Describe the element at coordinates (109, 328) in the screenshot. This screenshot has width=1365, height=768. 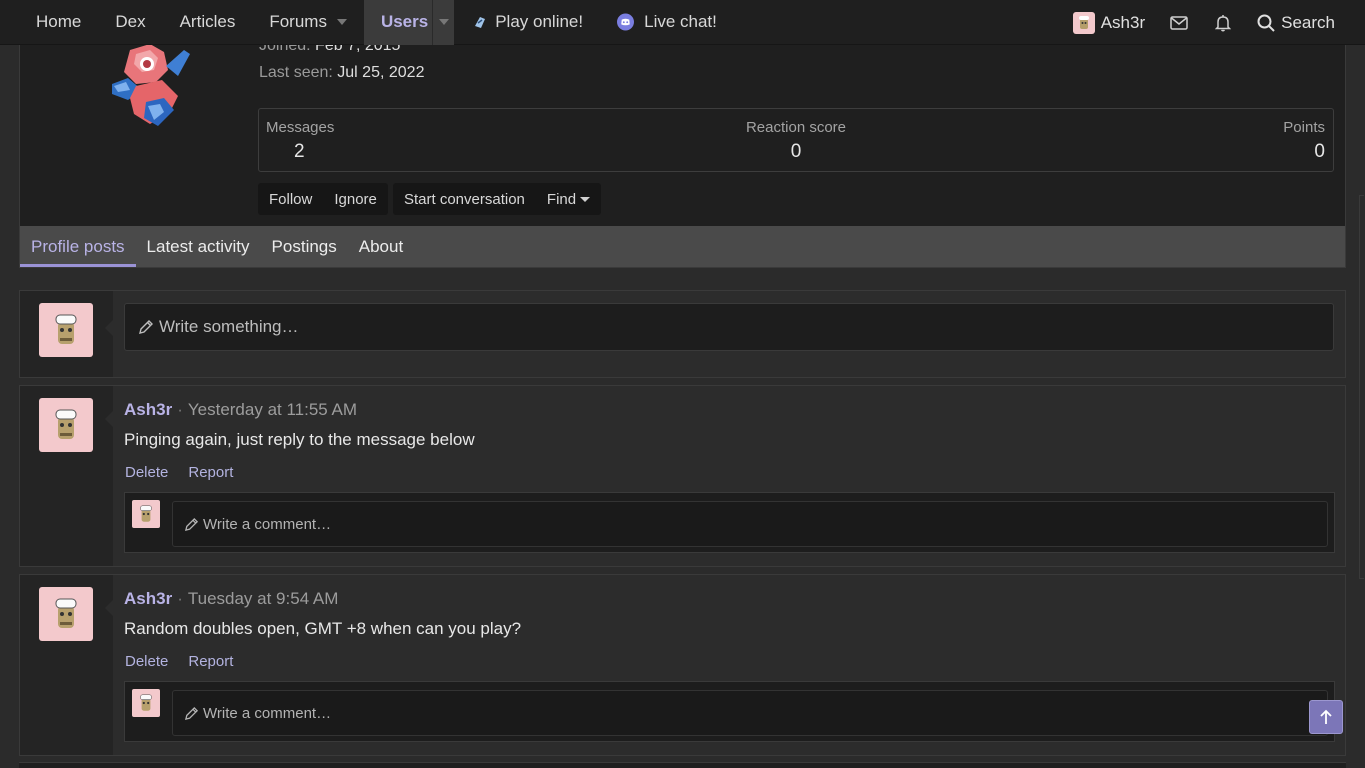
I see `composer-pointer` at that location.